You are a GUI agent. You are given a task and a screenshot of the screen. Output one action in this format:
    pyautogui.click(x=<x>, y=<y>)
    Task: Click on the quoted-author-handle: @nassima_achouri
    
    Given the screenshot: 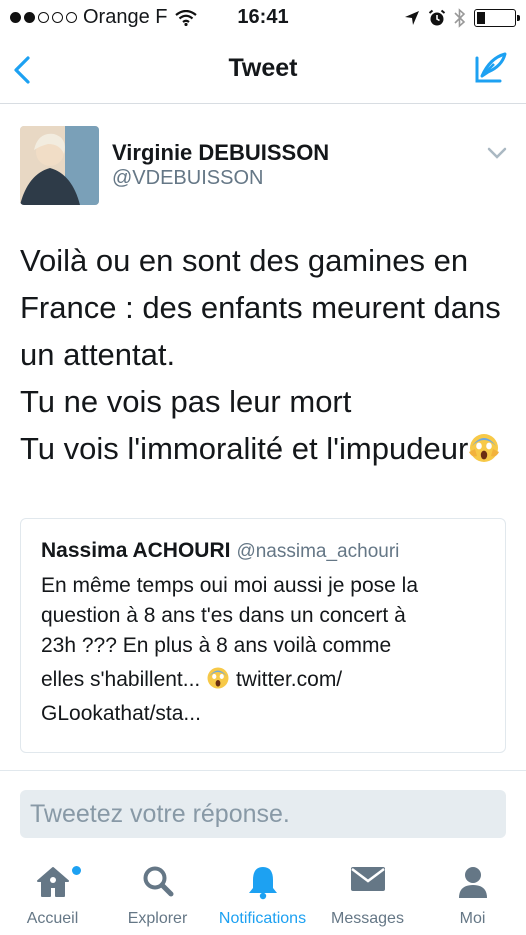 What is the action you would take?
    pyautogui.click(x=318, y=551)
    